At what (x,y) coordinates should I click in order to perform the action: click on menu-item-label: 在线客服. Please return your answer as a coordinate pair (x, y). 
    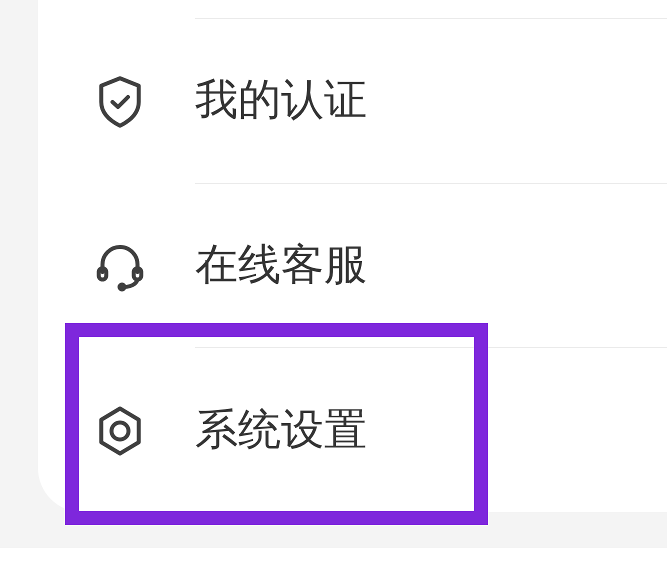
    Looking at the image, I should click on (281, 265).